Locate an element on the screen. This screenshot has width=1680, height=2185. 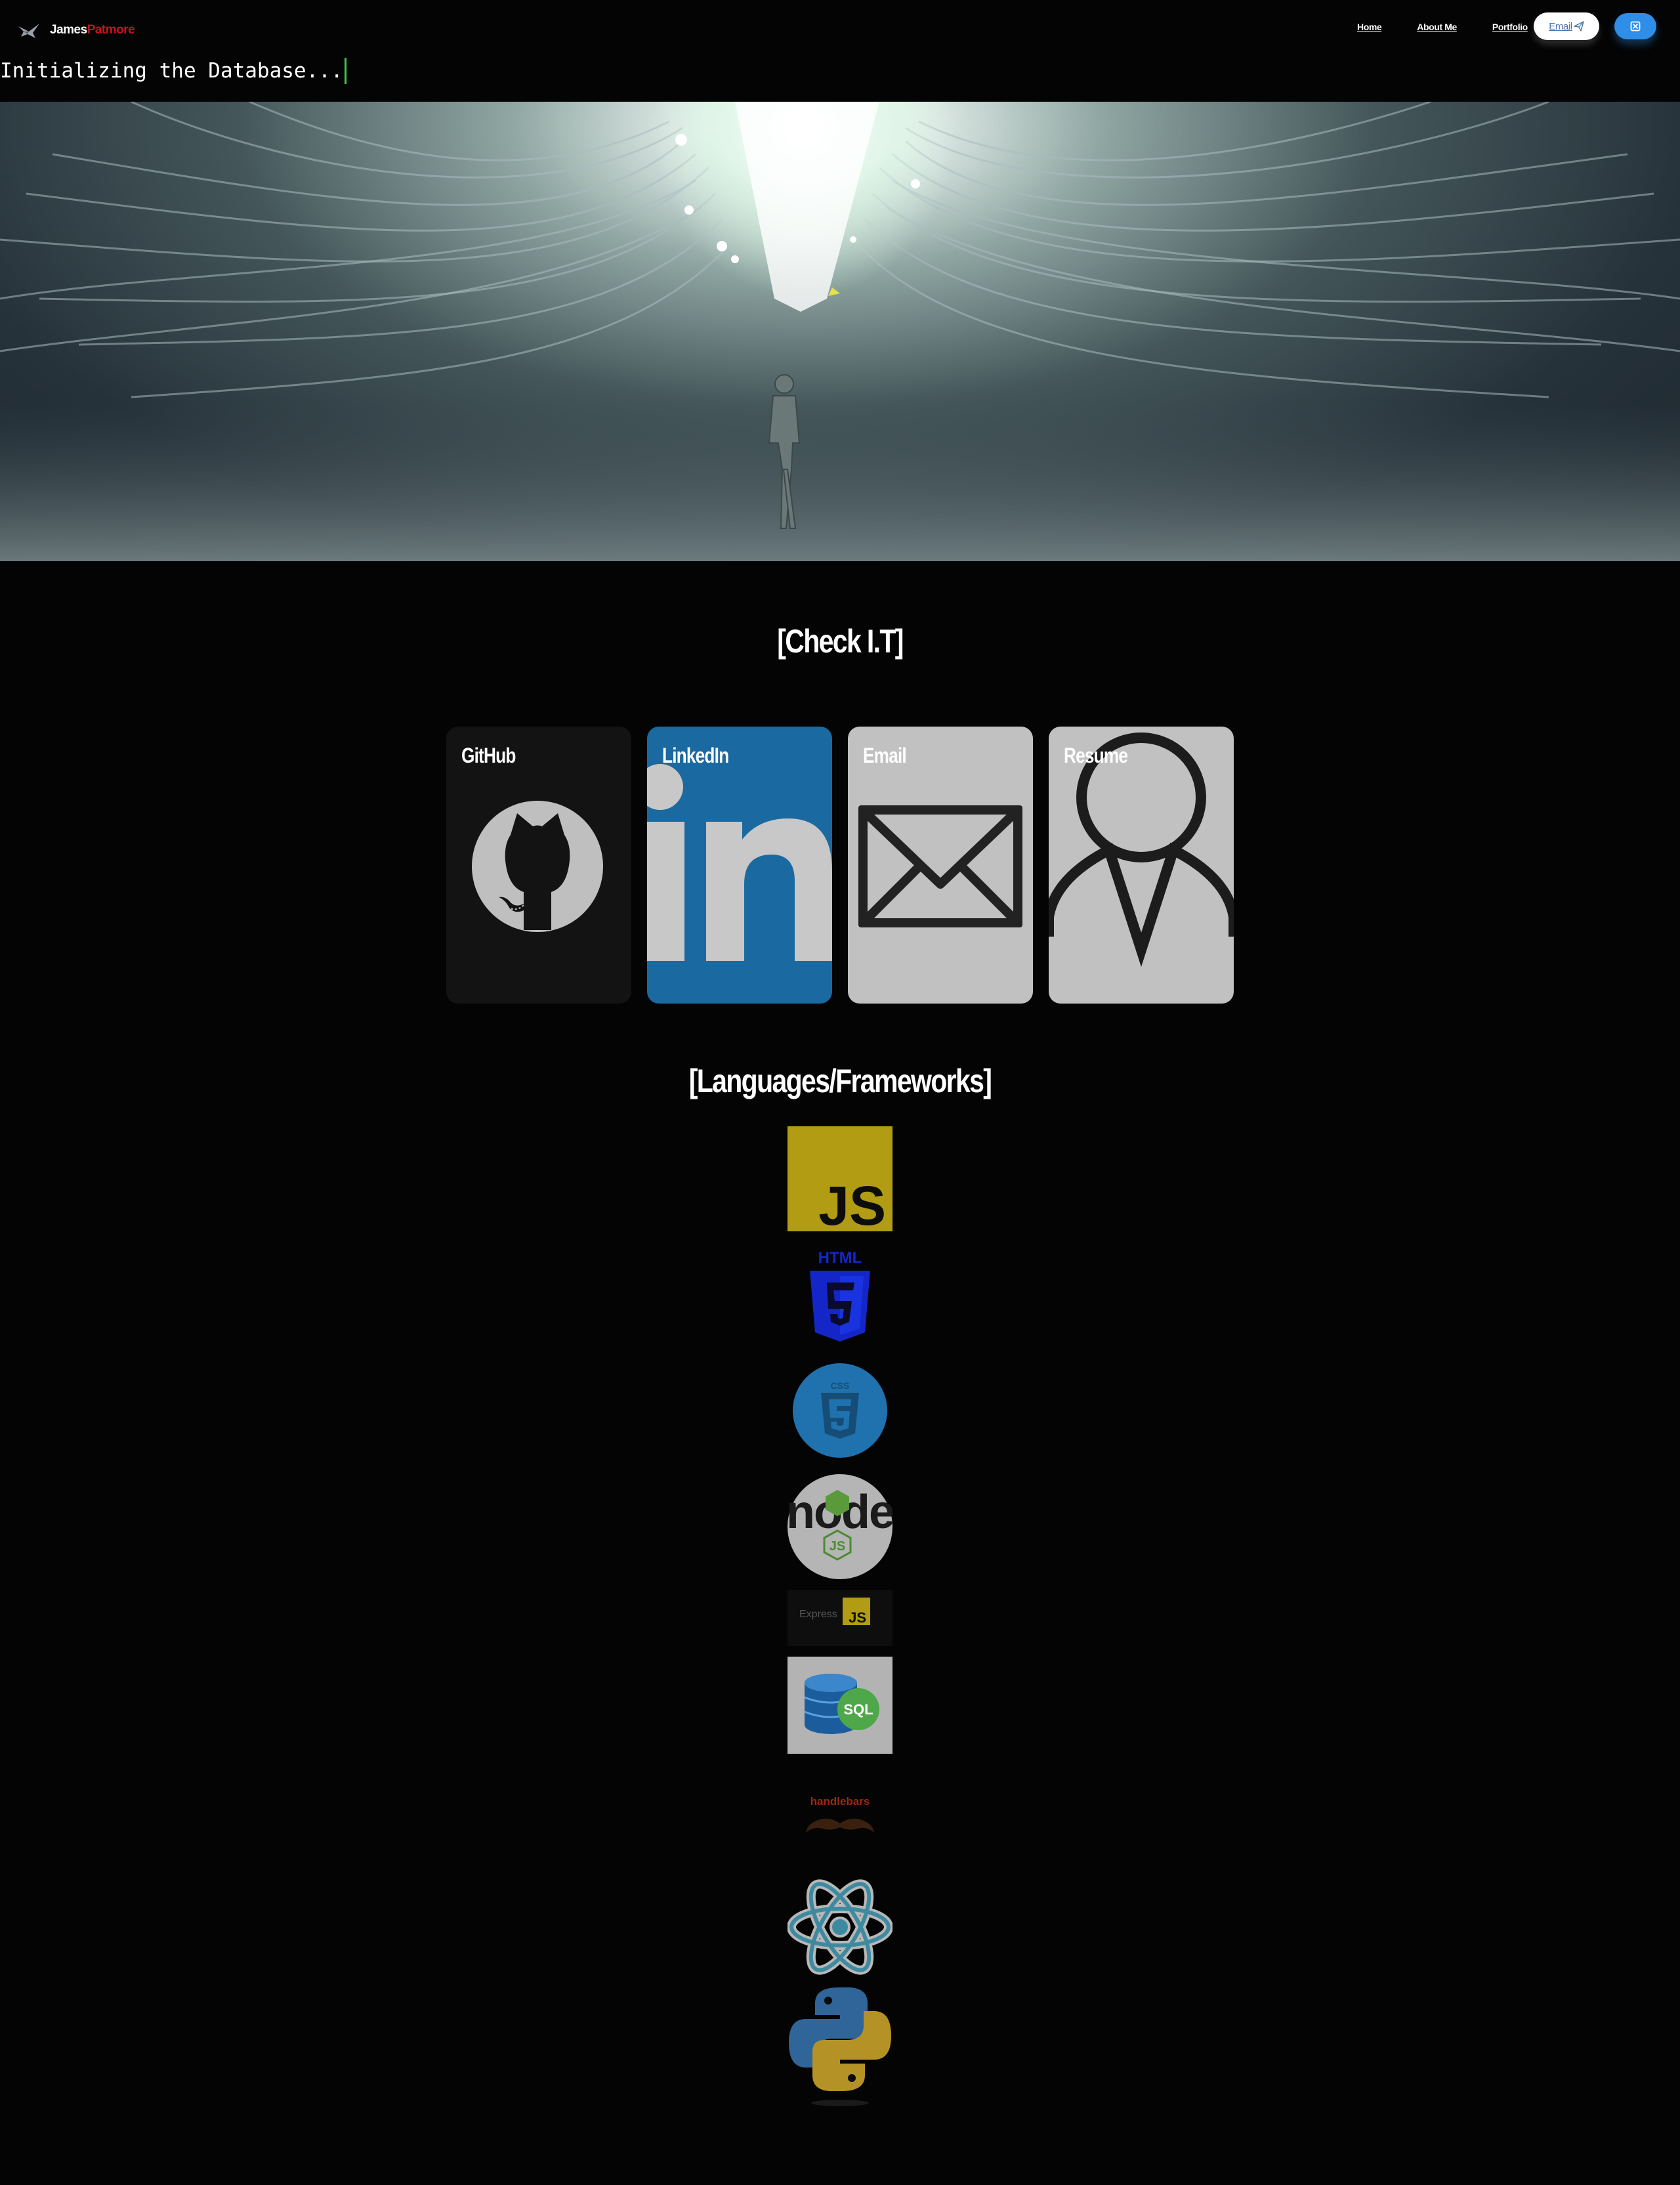
html5-logo: HTML is located at coordinates (840, 1296).